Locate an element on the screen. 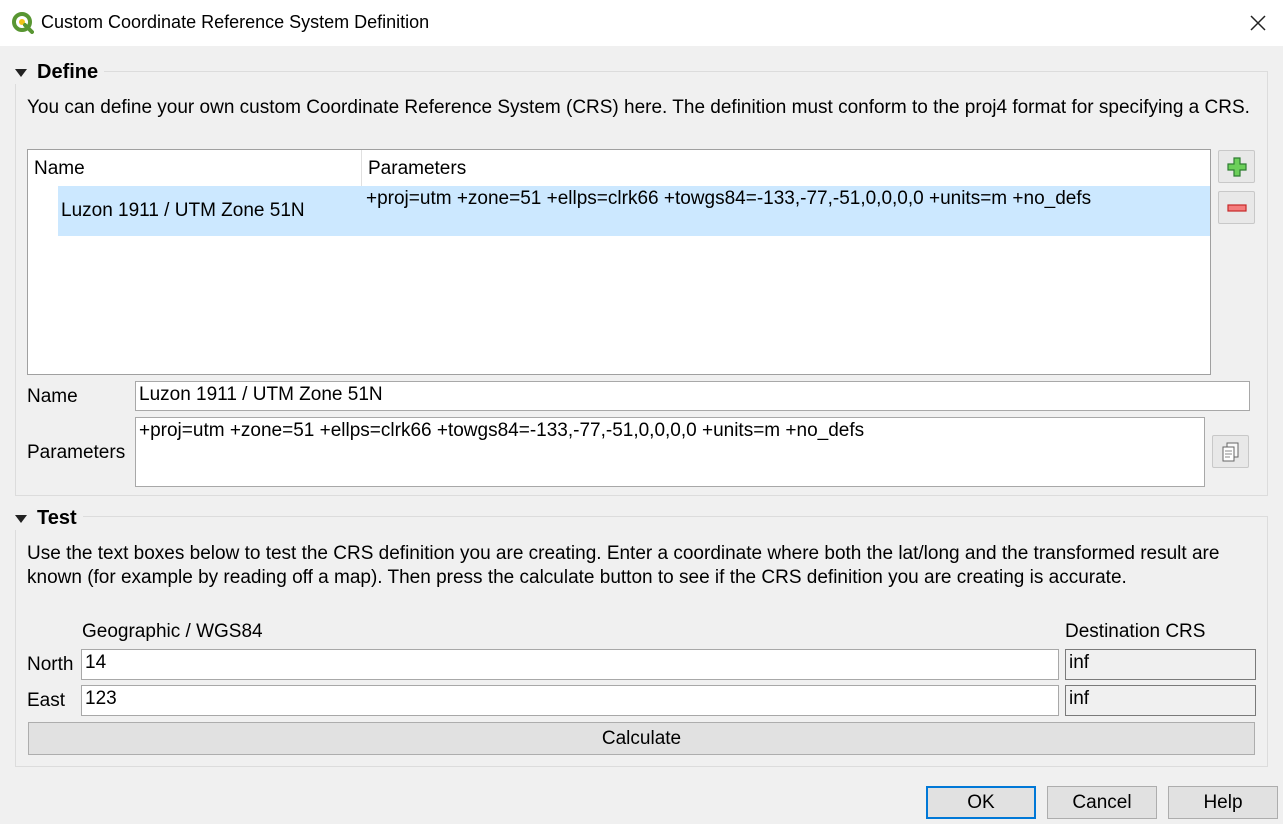  copy-icon is located at coordinates (1230, 451).